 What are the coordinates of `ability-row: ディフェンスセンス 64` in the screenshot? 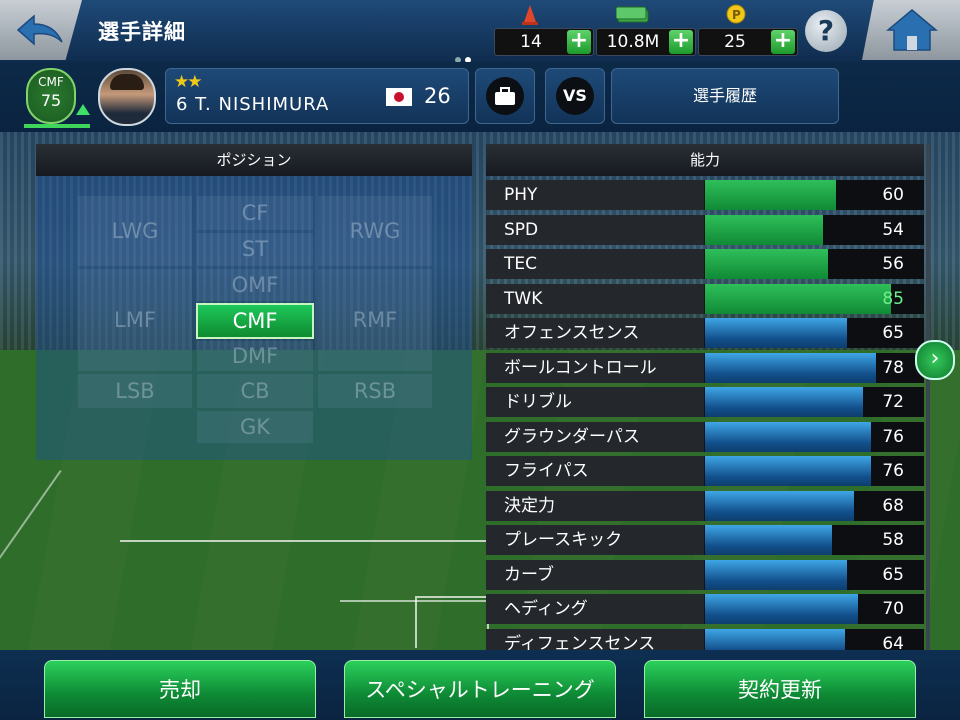 It's located at (705, 639).